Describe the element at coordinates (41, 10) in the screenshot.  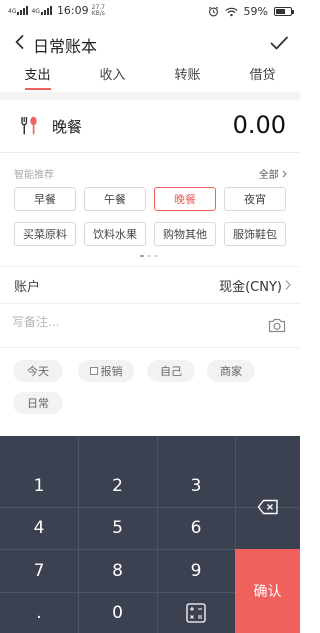
I see `signal-indicator-2: 4G` at that location.